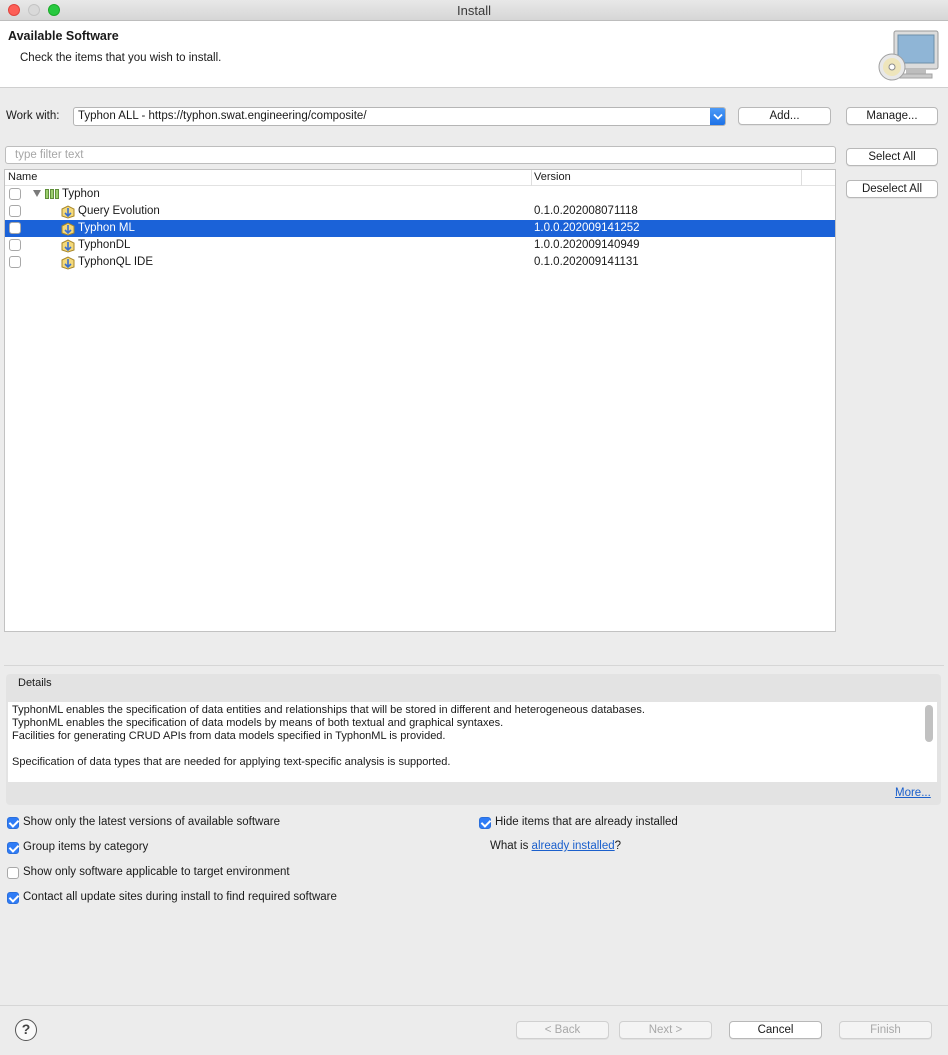 This screenshot has height=1055, width=948. What do you see at coordinates (420, 194) in the screenshot?
I see `tree-category-row: Typhon` at bounding box center [420, 194].